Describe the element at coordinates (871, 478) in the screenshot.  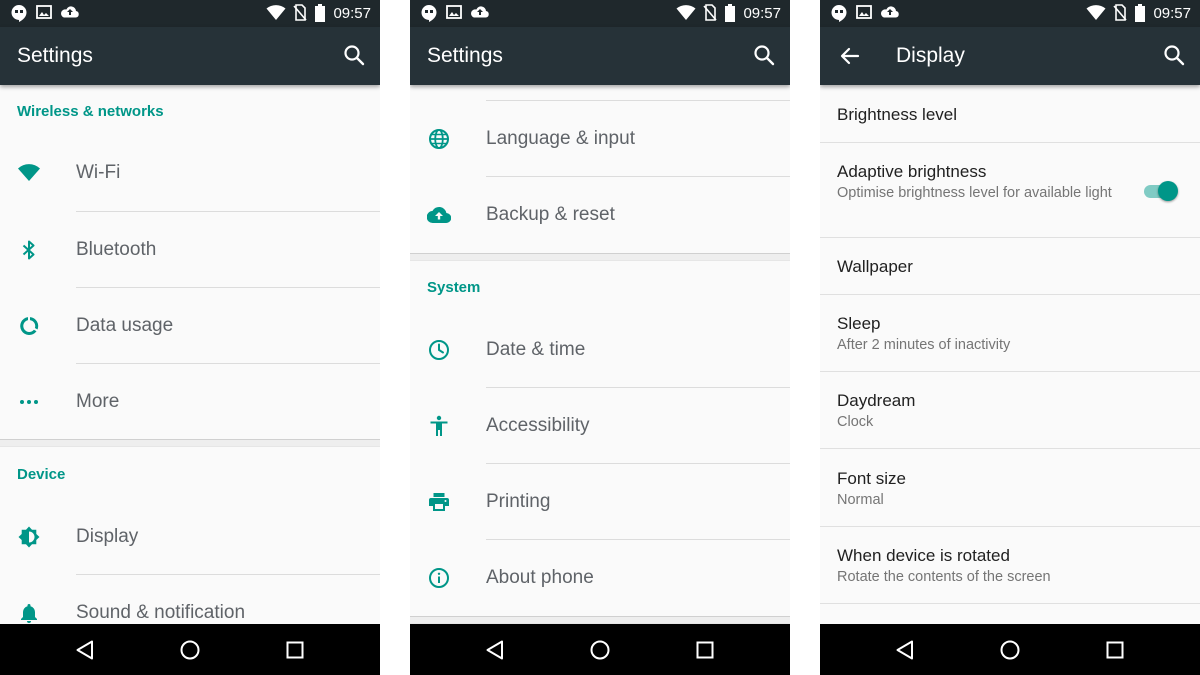
I see `setting-title: Font size` at that location.